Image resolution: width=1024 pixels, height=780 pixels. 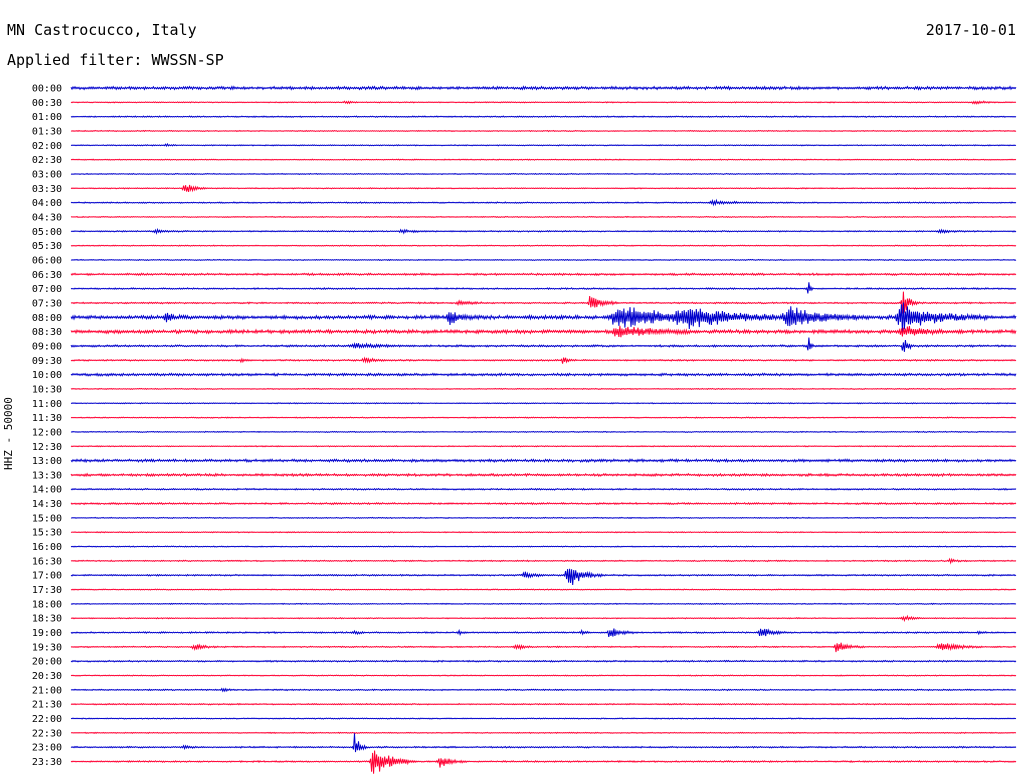 I want to click on row-time-label: 23:30, so click(x=47, y=762).